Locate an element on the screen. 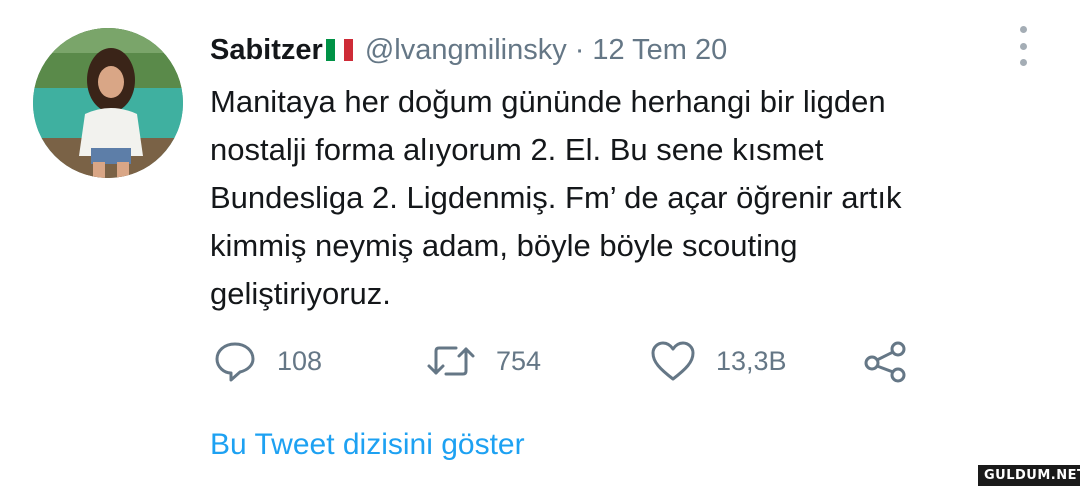  more-options-icon is located at coordinates (1023, 46).